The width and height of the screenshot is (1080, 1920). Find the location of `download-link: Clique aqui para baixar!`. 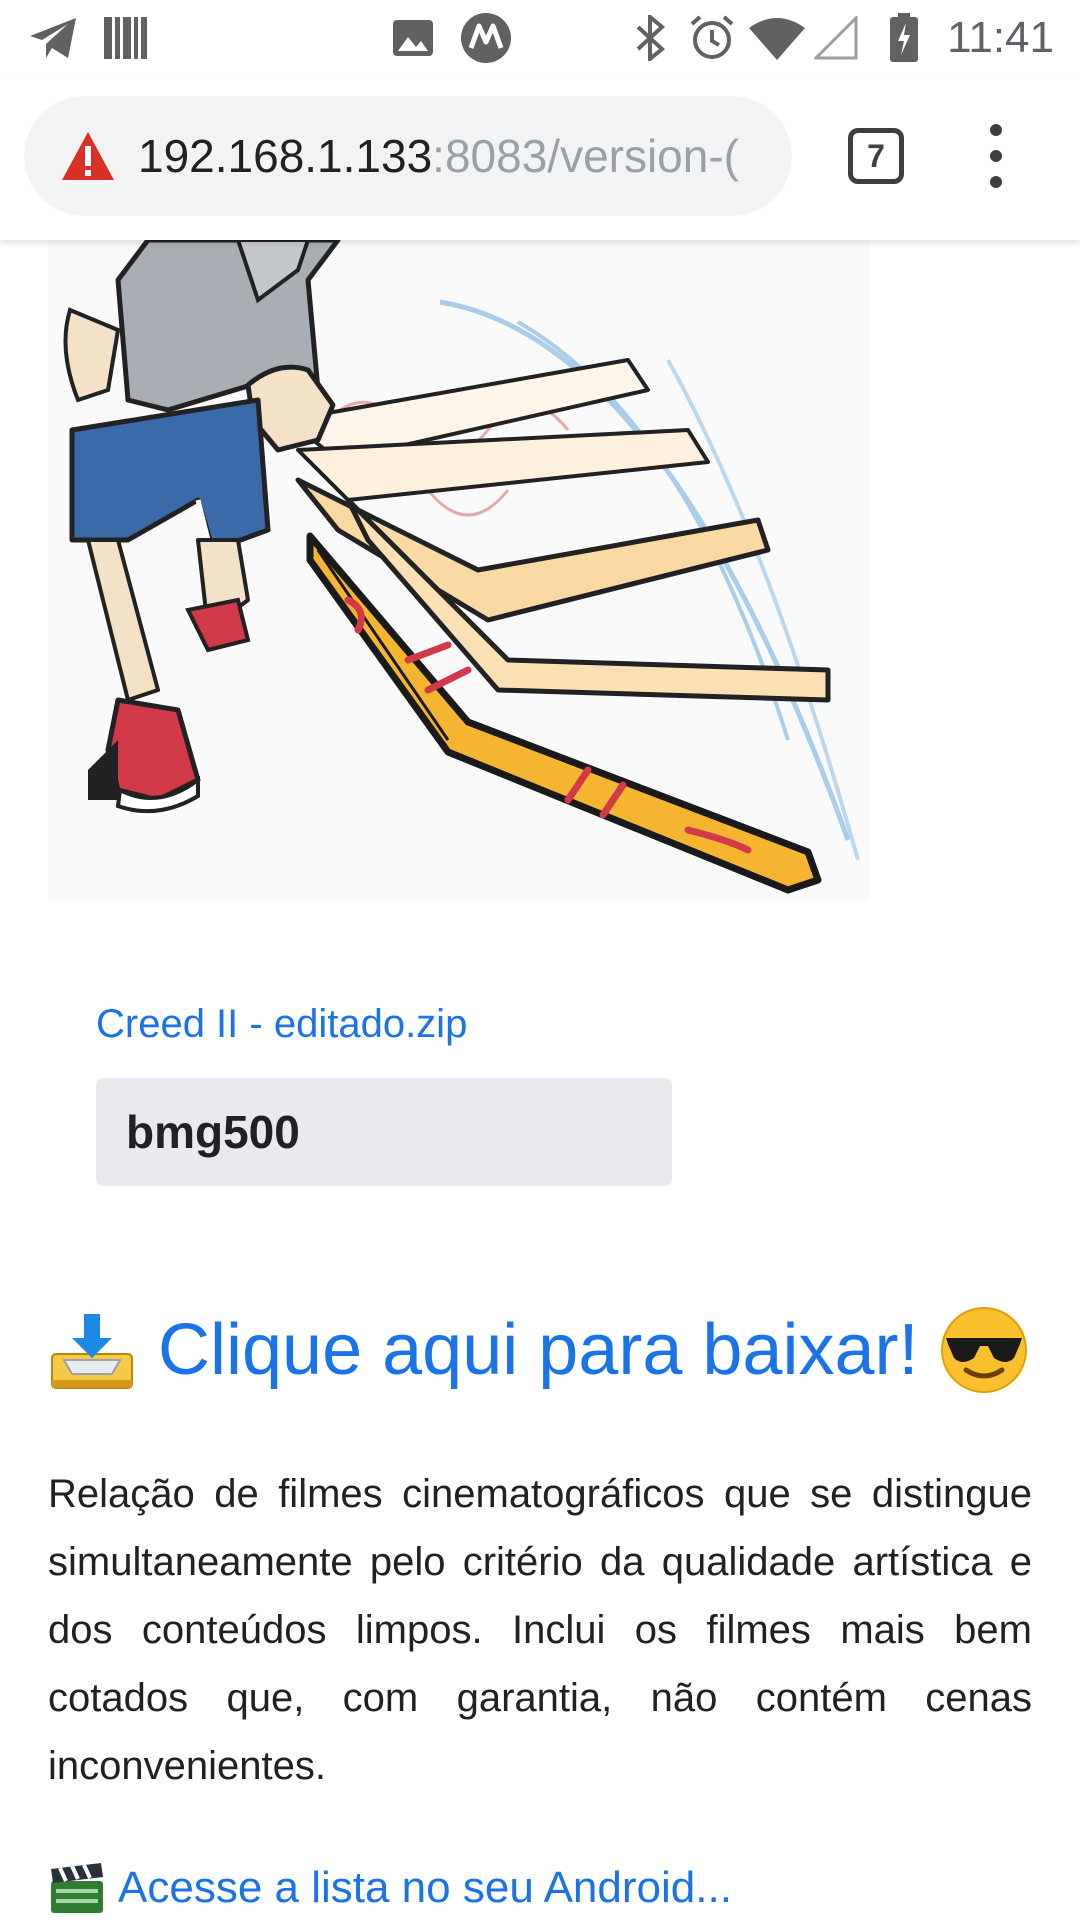

download-link: Clique aqui para baixar! is located at coordinates (538, 1350).